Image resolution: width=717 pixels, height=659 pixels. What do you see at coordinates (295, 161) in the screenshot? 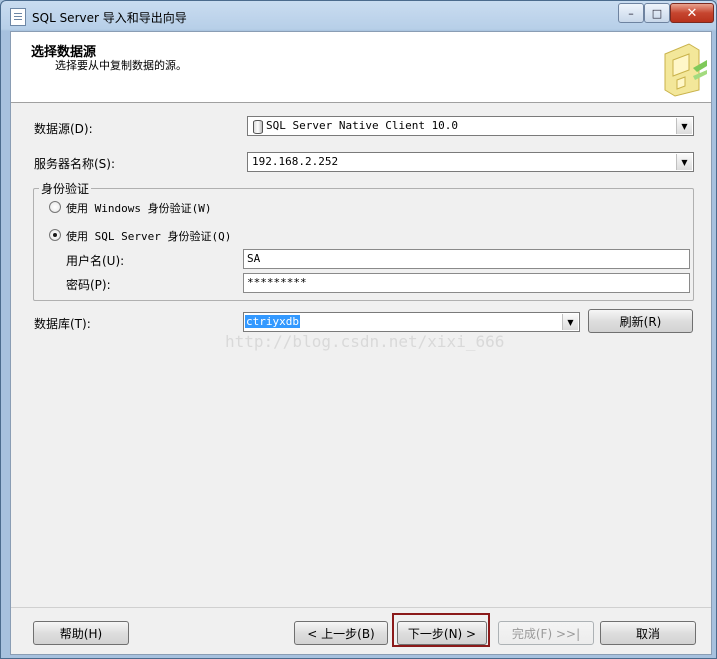
I see `server-name-value: 192.168.2.252` at bounding box center [295, 161].